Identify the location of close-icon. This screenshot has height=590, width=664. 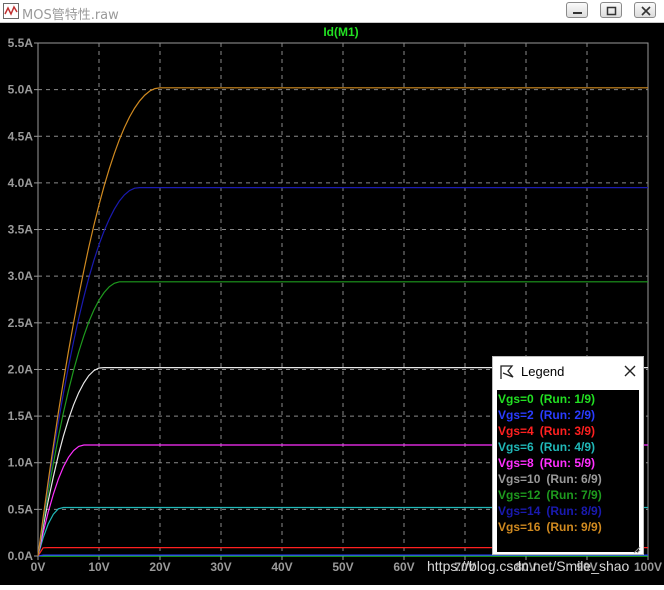
(646, 11).